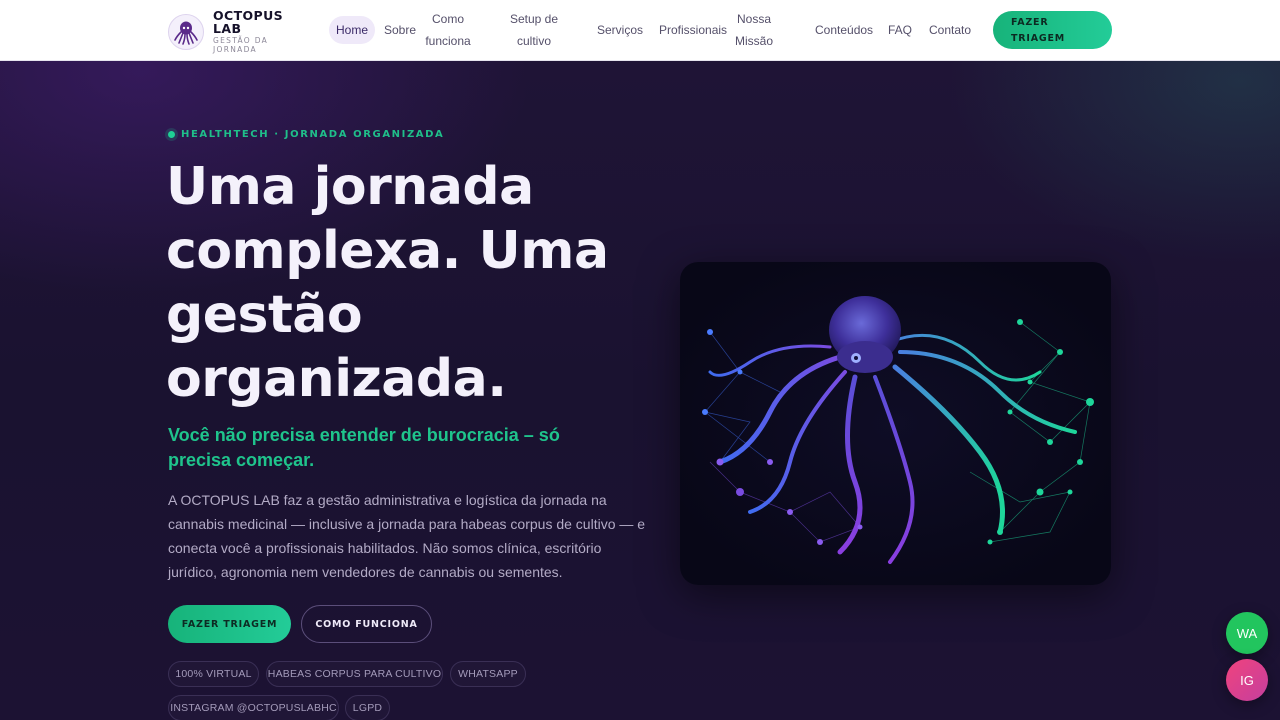 The width and height of the screenshot is (1280, 720). I want to click on status-dot-icon, so click(171, 134).